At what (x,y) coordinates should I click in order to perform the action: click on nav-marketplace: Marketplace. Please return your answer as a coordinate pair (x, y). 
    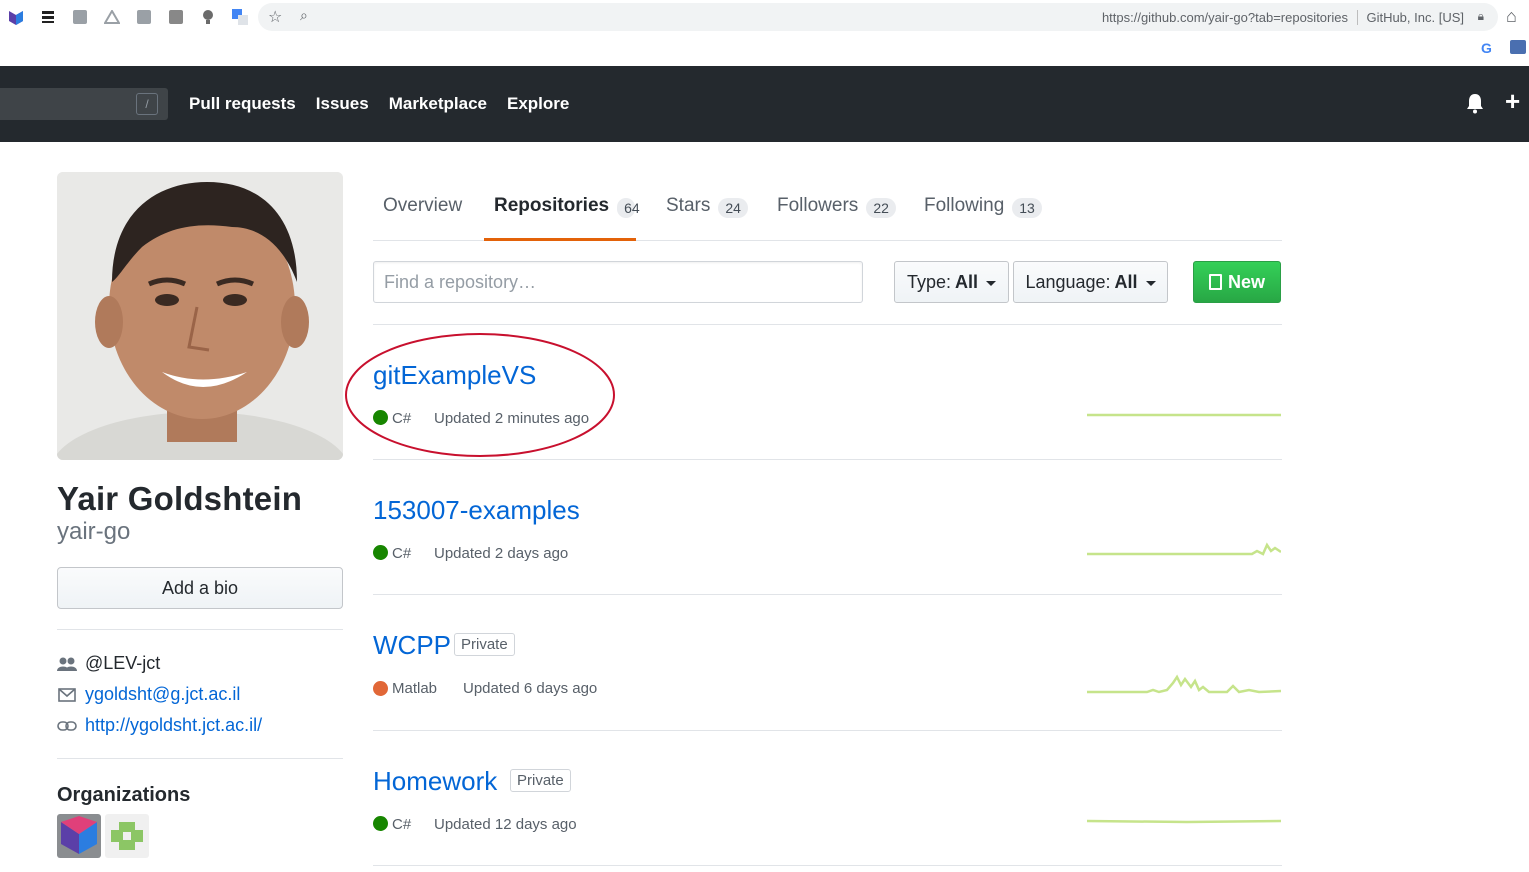
    Looking at the image, I should click on (438, 104).